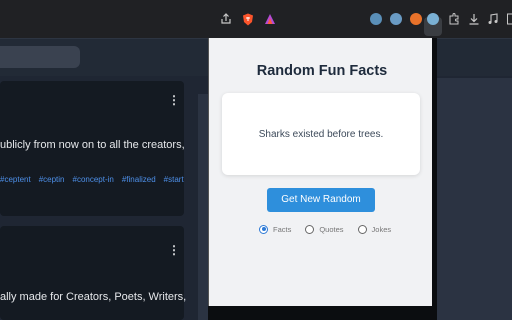 Image resolution: width=512 pixels, height=320 pixels. What do you see at coordinates (203, 207) in the screenshot?
I see `page-card-edge` at bounding box center [203, 207].